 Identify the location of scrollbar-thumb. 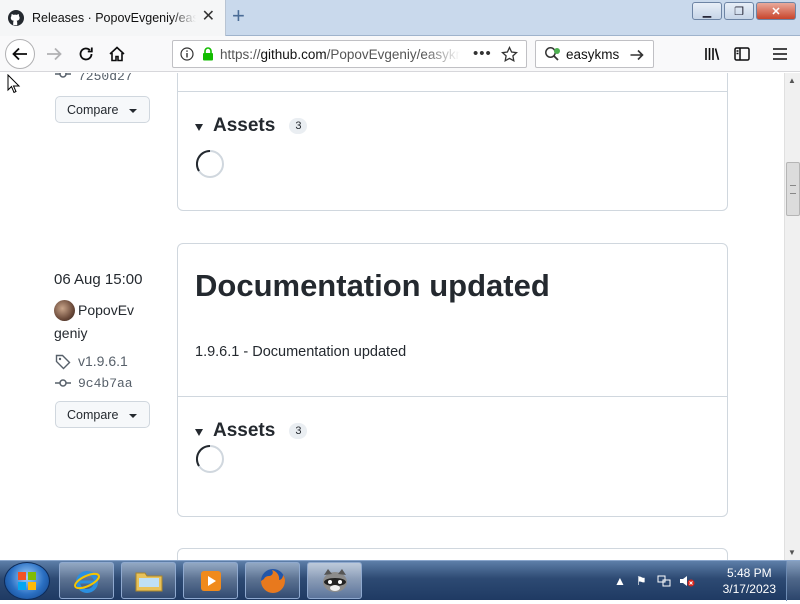
(793, 189).